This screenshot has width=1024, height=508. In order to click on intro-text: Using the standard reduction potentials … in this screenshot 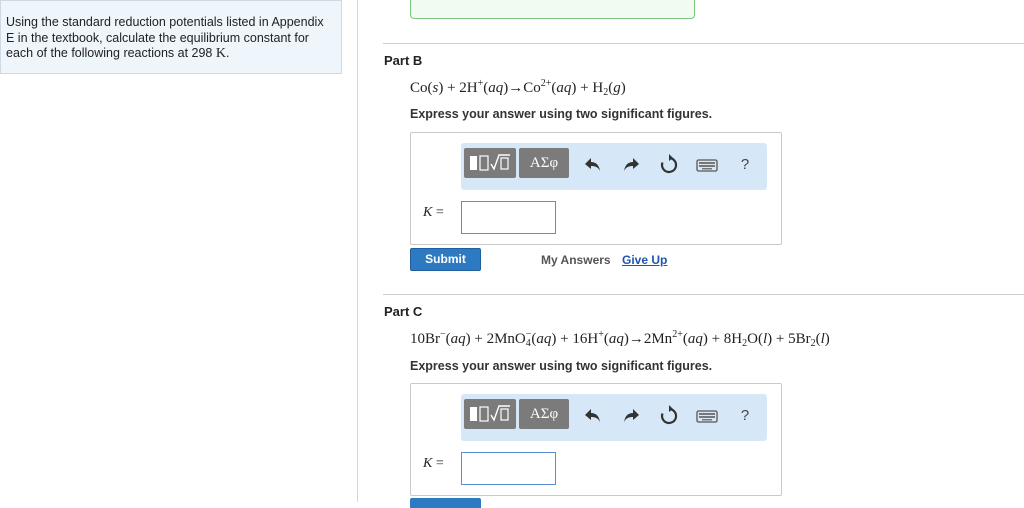, I will do `click(165, 37)`.